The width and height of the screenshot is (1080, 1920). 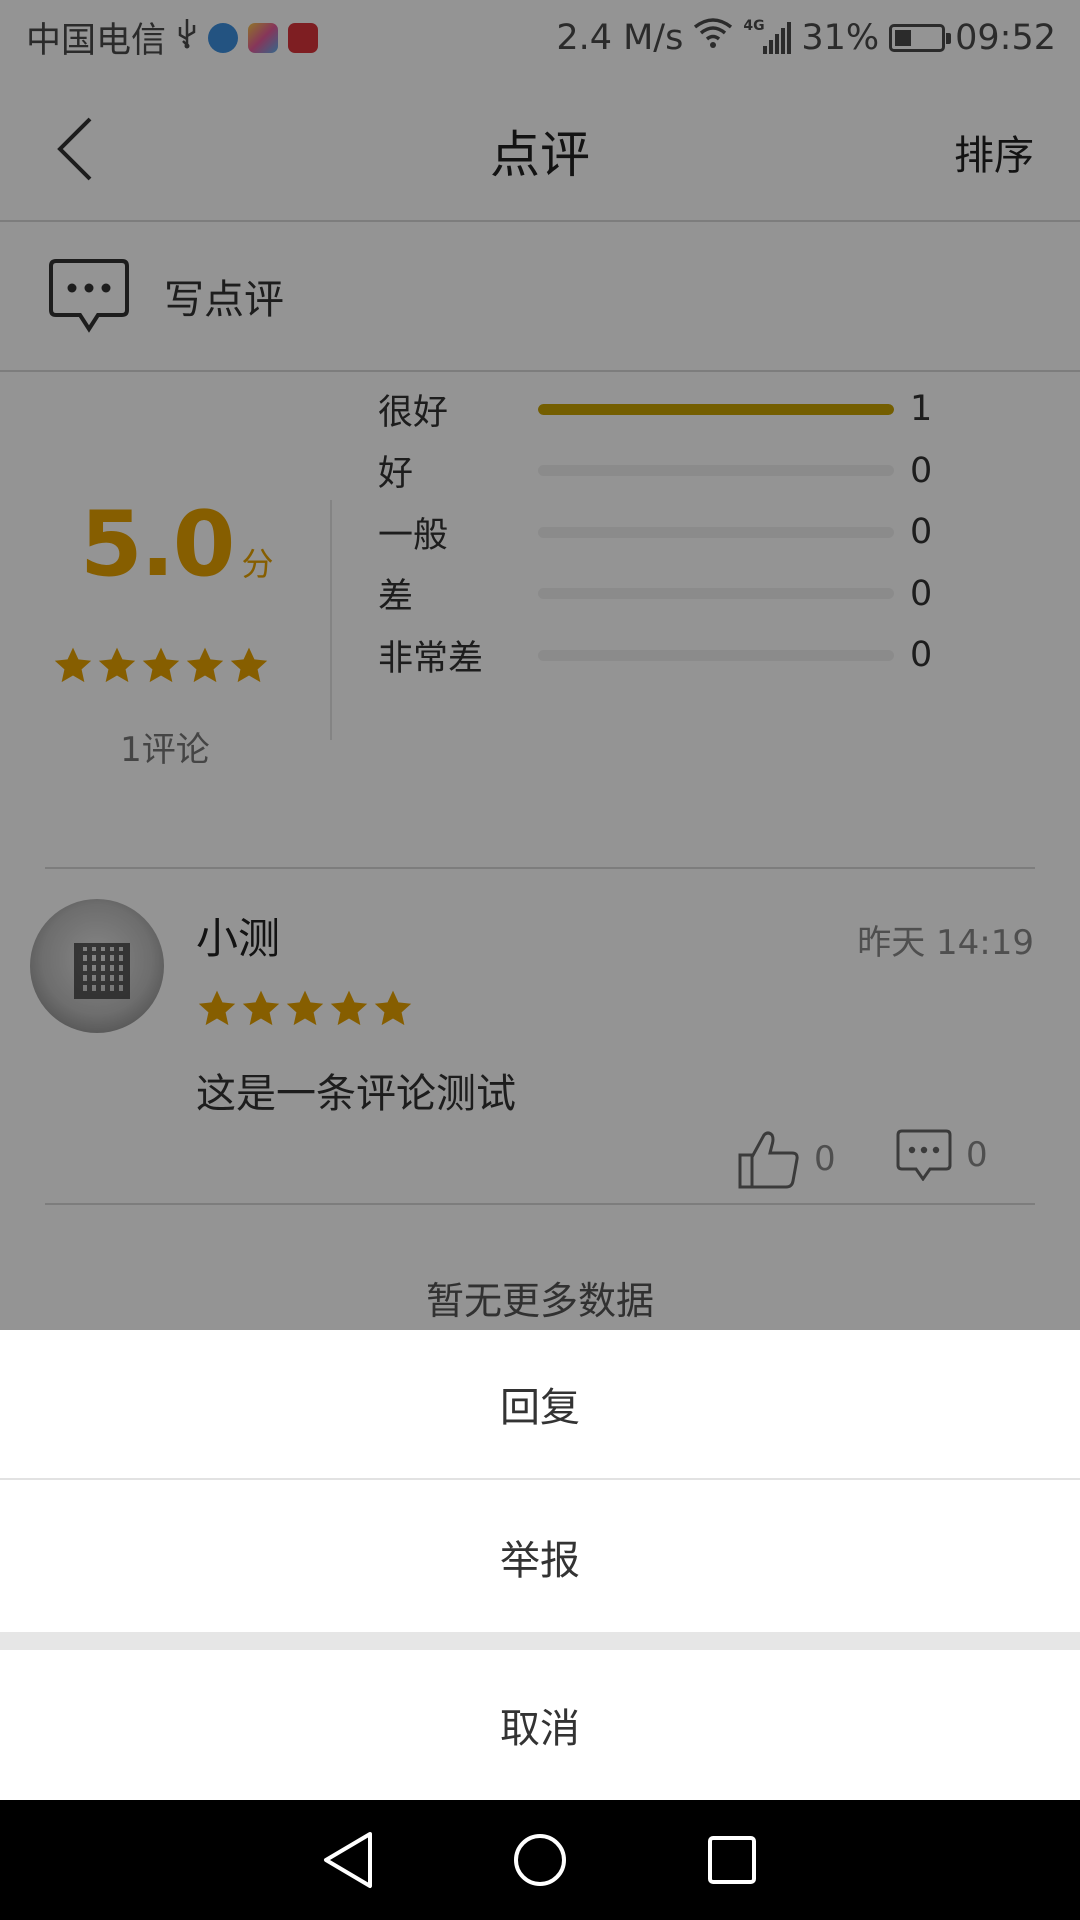 I want to click on system-back-button, so click(x=348, y=1860).